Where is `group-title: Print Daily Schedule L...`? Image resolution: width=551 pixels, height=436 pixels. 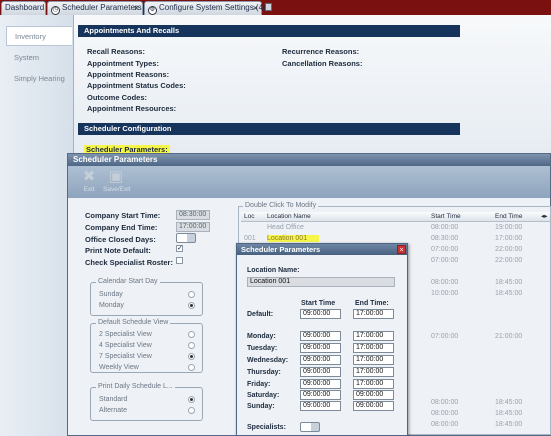 group-title: Print Daily Schedule L... is located at coordinates (135, 386).